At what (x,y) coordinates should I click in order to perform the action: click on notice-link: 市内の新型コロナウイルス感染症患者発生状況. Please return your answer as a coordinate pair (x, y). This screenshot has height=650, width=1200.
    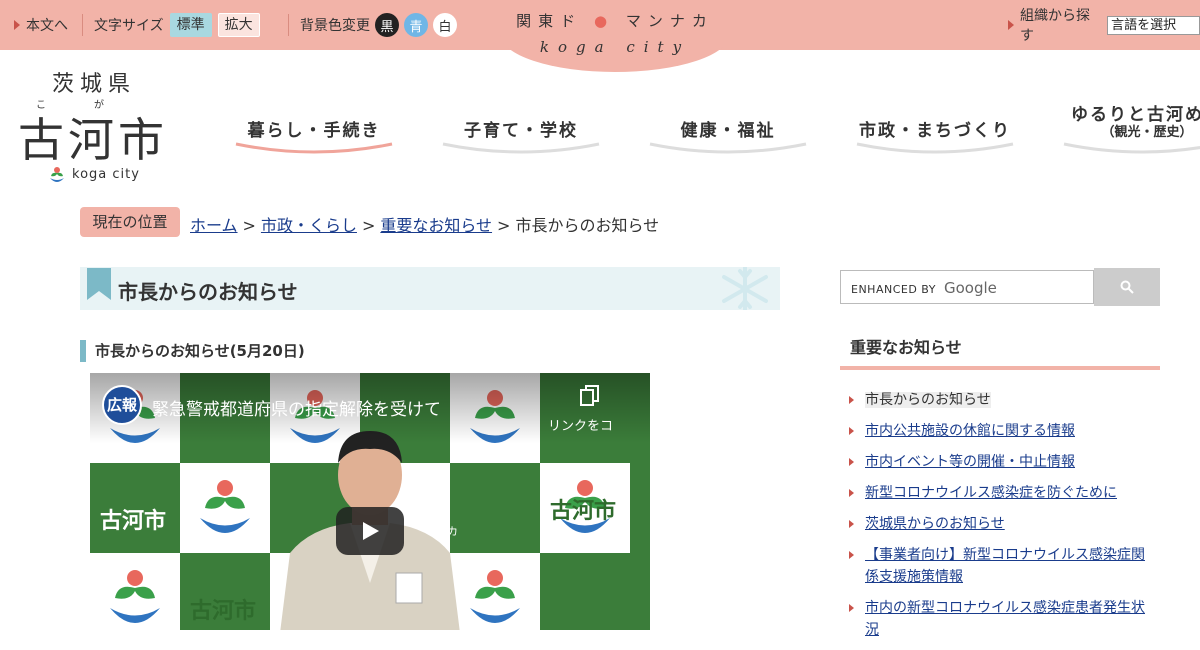
    Looking at the image, I should click on (1005, 619).